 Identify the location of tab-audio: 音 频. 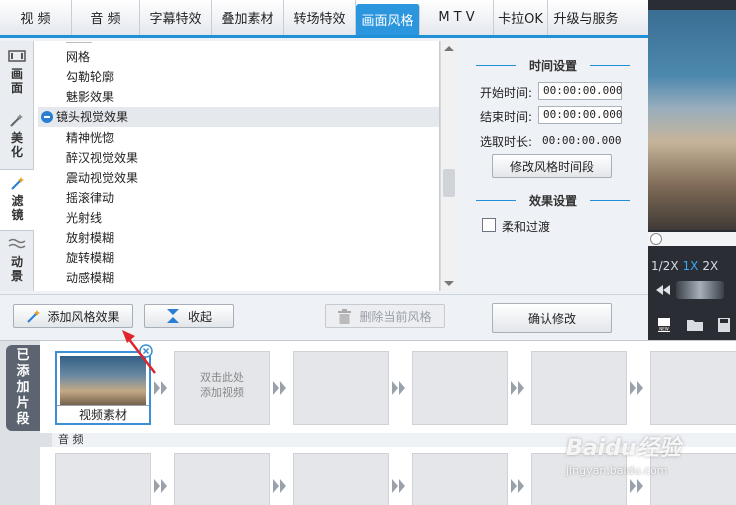
(106, 17).